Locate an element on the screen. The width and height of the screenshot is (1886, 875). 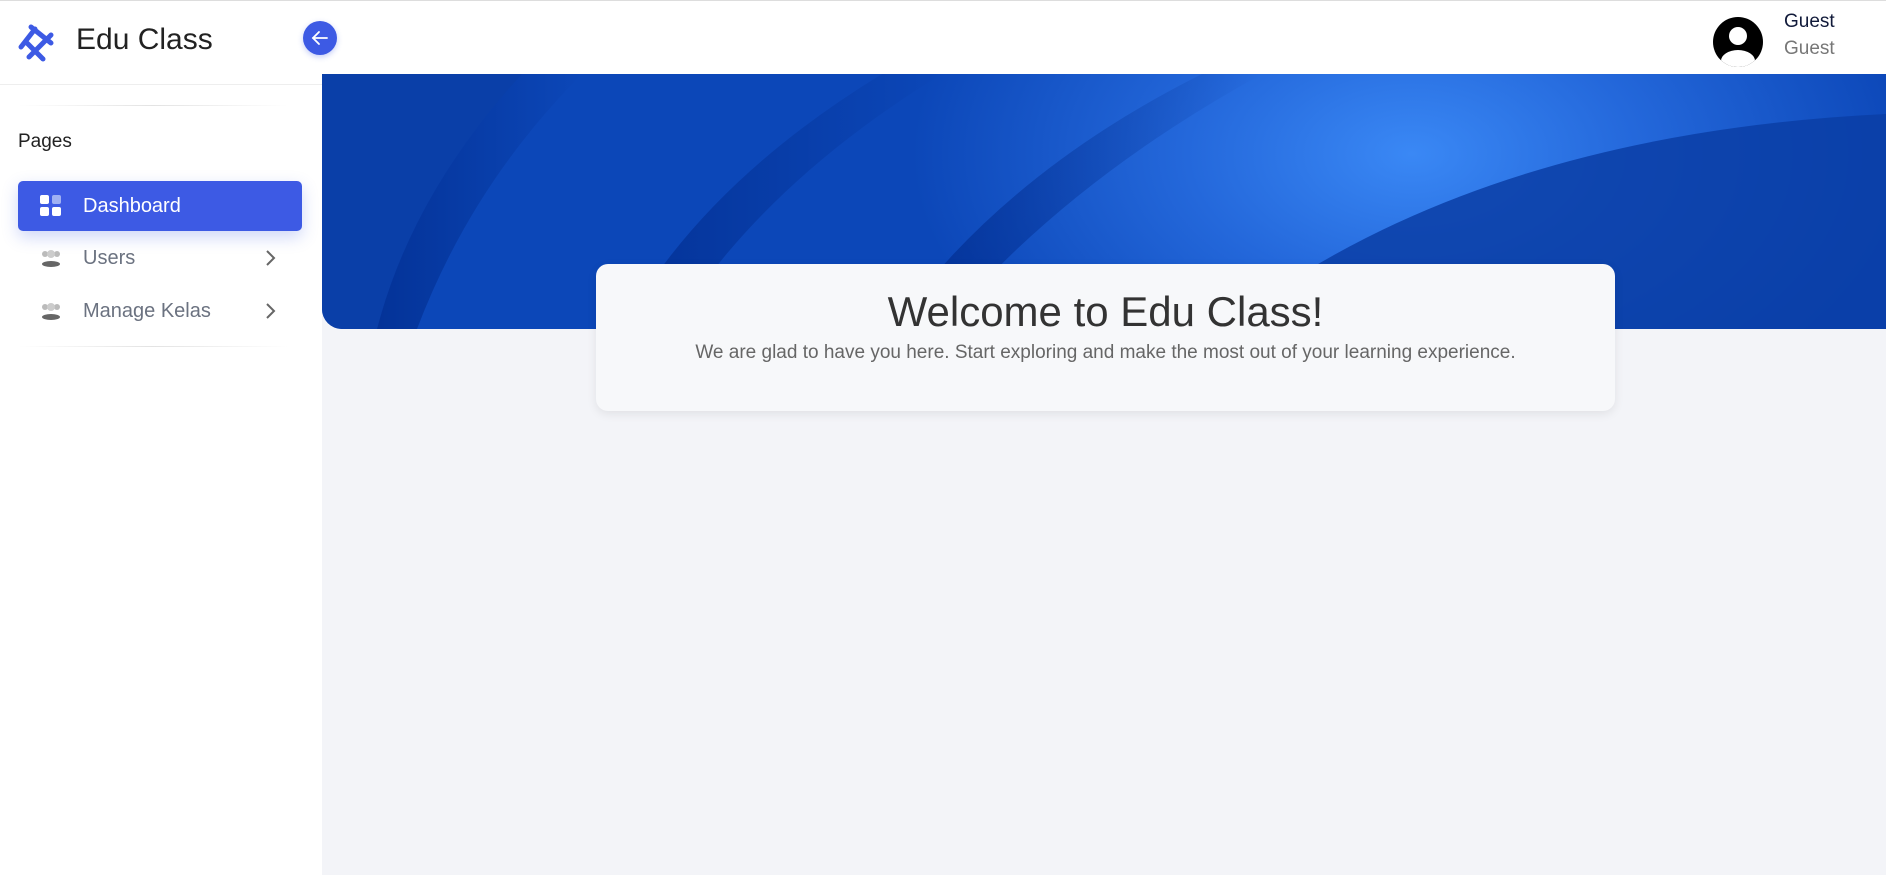
collapse-sidebar-button is located at coordinates (320, 38).